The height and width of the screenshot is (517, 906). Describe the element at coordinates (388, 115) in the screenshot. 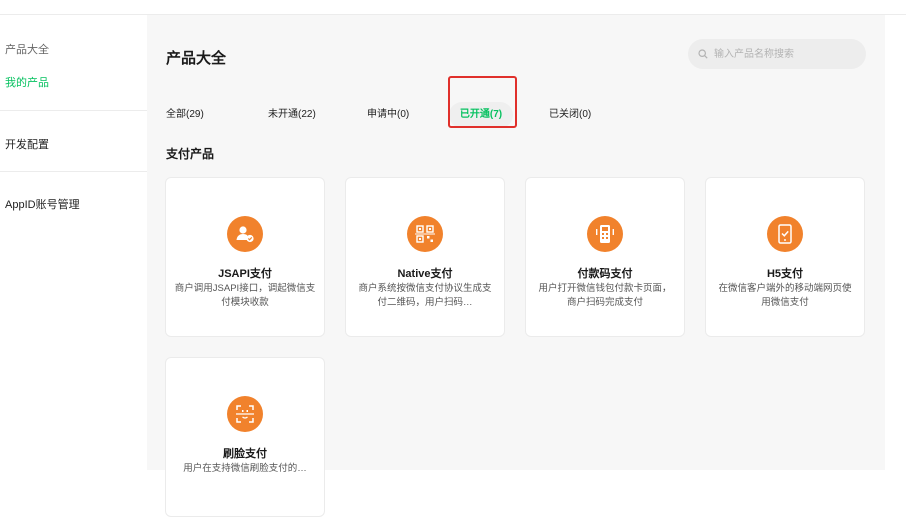

I see `tab-applying: 申请中(0)` at that location.